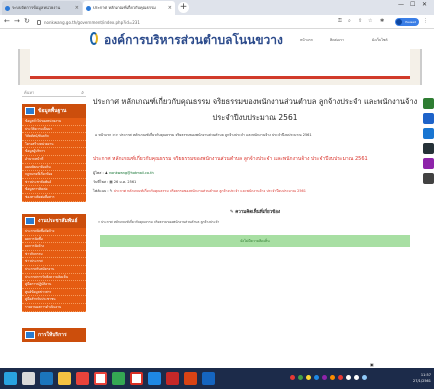 This screenshot has width=434, height=389. What do you see at coordinates (337, 40) in the screenshot?
I see `nav-contact: ติดต่อเรา` at bounding box center [337, 40].